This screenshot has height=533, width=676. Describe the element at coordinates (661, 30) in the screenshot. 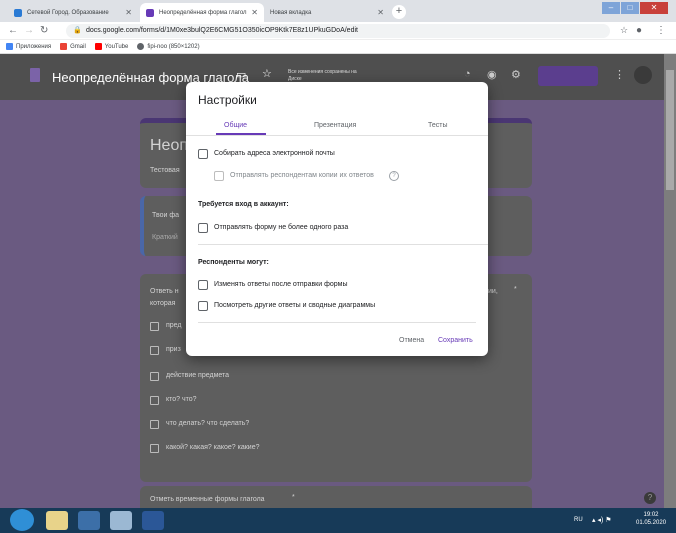

I see `menu-icon: ⋮` at that location.